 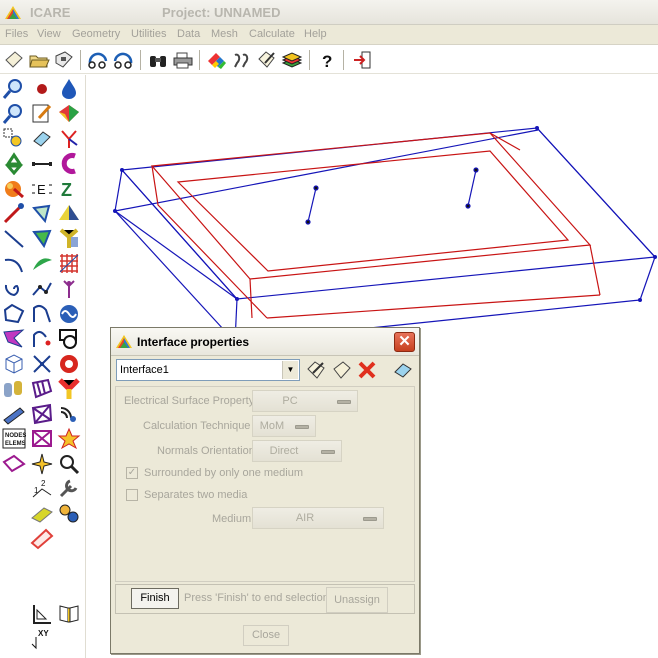 What do you see at coordinates (155, 598) in the screenshot?
I see `finish-button: Finish` at bounding box center [155, 598].